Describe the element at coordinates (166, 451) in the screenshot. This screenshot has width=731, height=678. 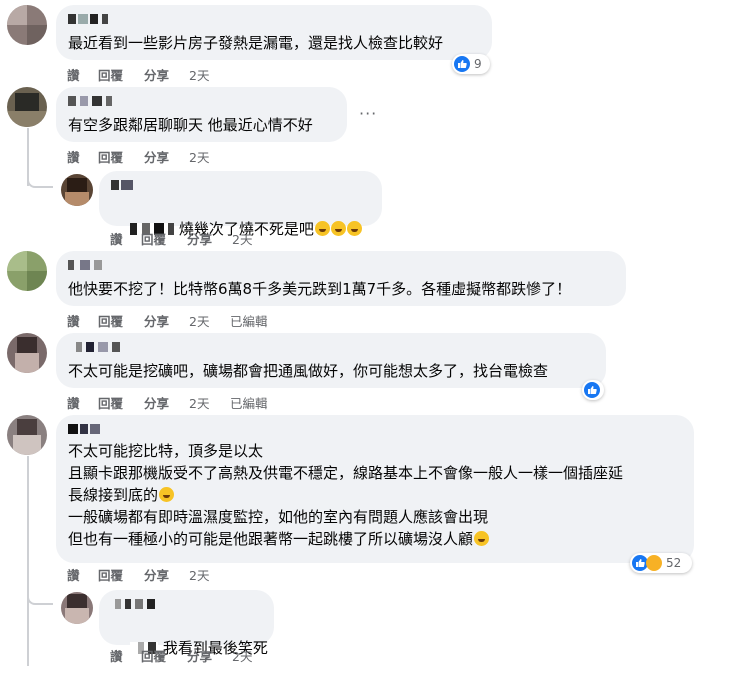
I see `comment-text-line: 不太可能挖比特，頂多是以太` at that location.